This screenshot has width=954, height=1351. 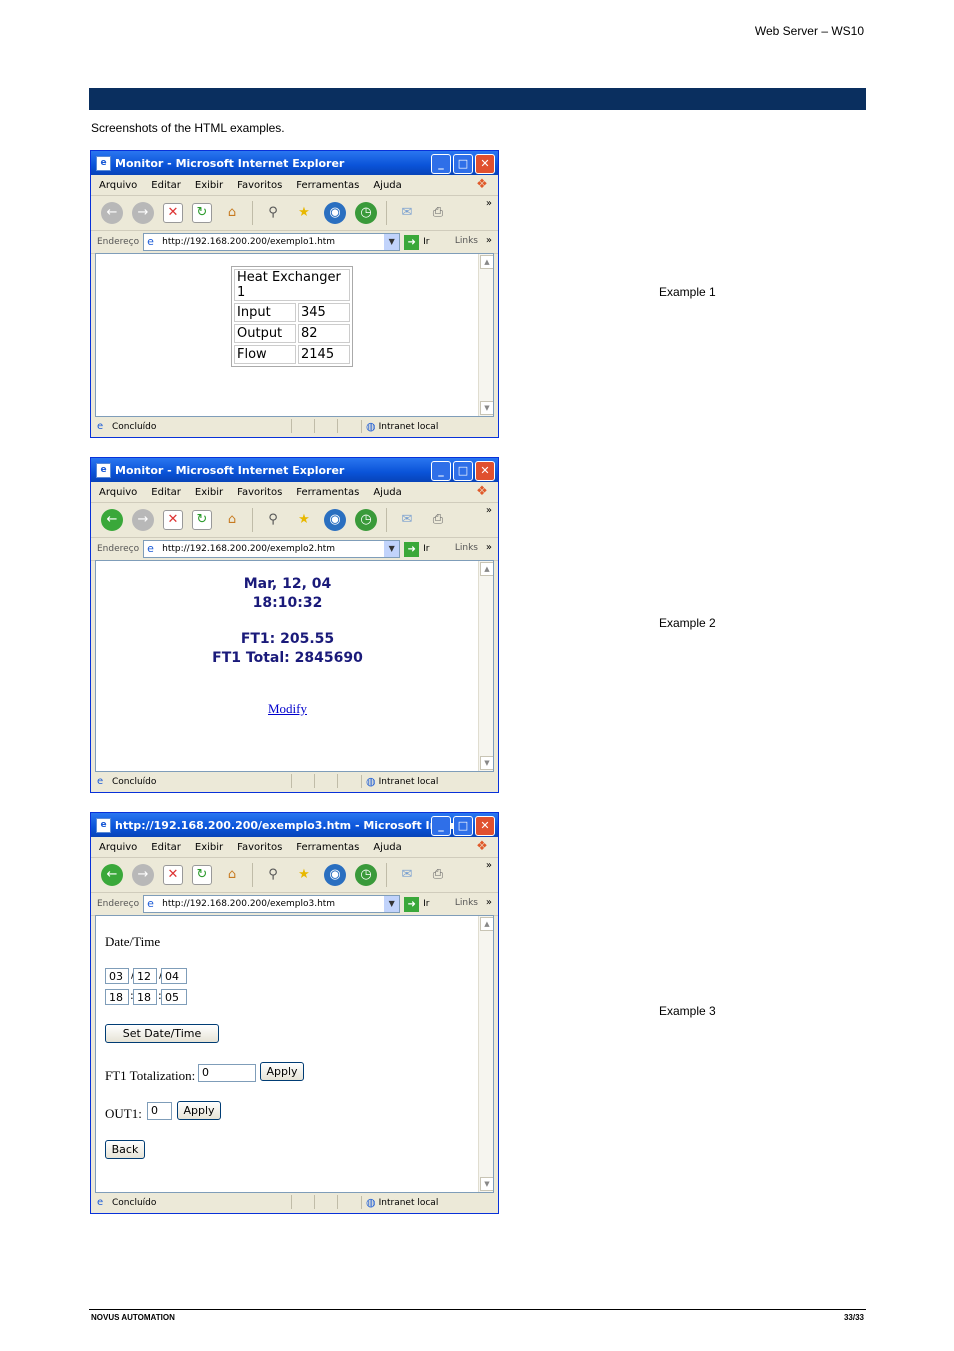 I want to click on day-input: 03, so click(x=117, y=976).